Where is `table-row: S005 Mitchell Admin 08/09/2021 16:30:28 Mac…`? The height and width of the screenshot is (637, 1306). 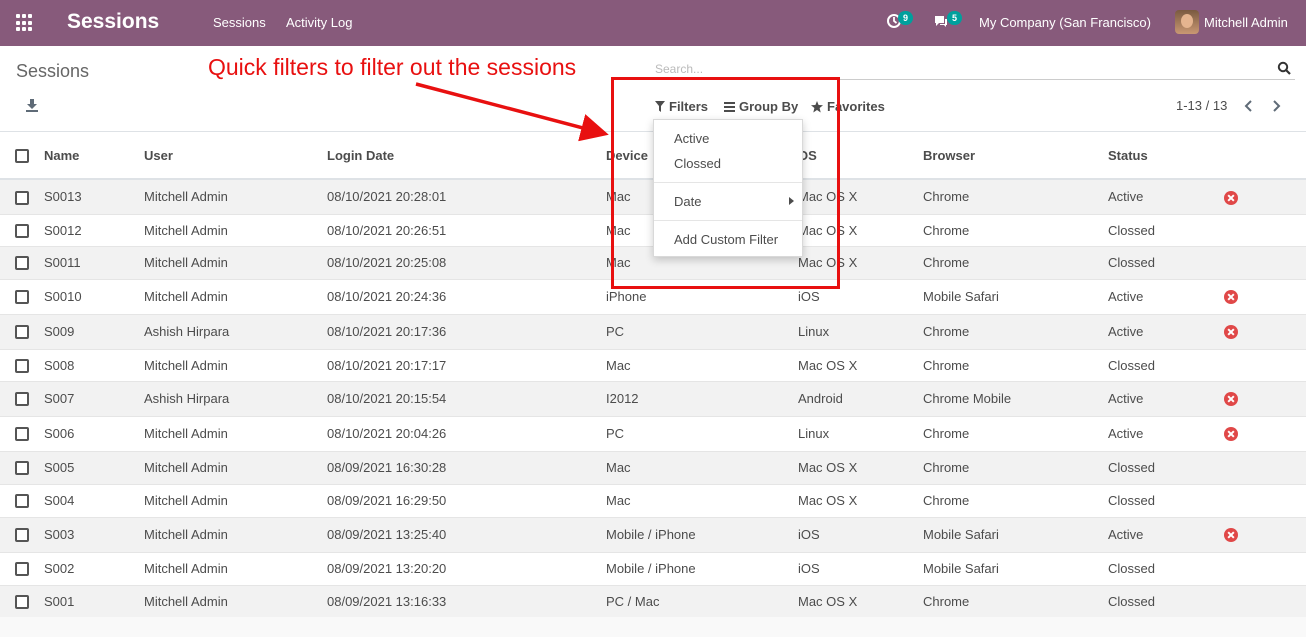 table-row: S005 Mitchell Admin 08/09/2021 16:30:28 Mac… is located at coordinates (653, 467).